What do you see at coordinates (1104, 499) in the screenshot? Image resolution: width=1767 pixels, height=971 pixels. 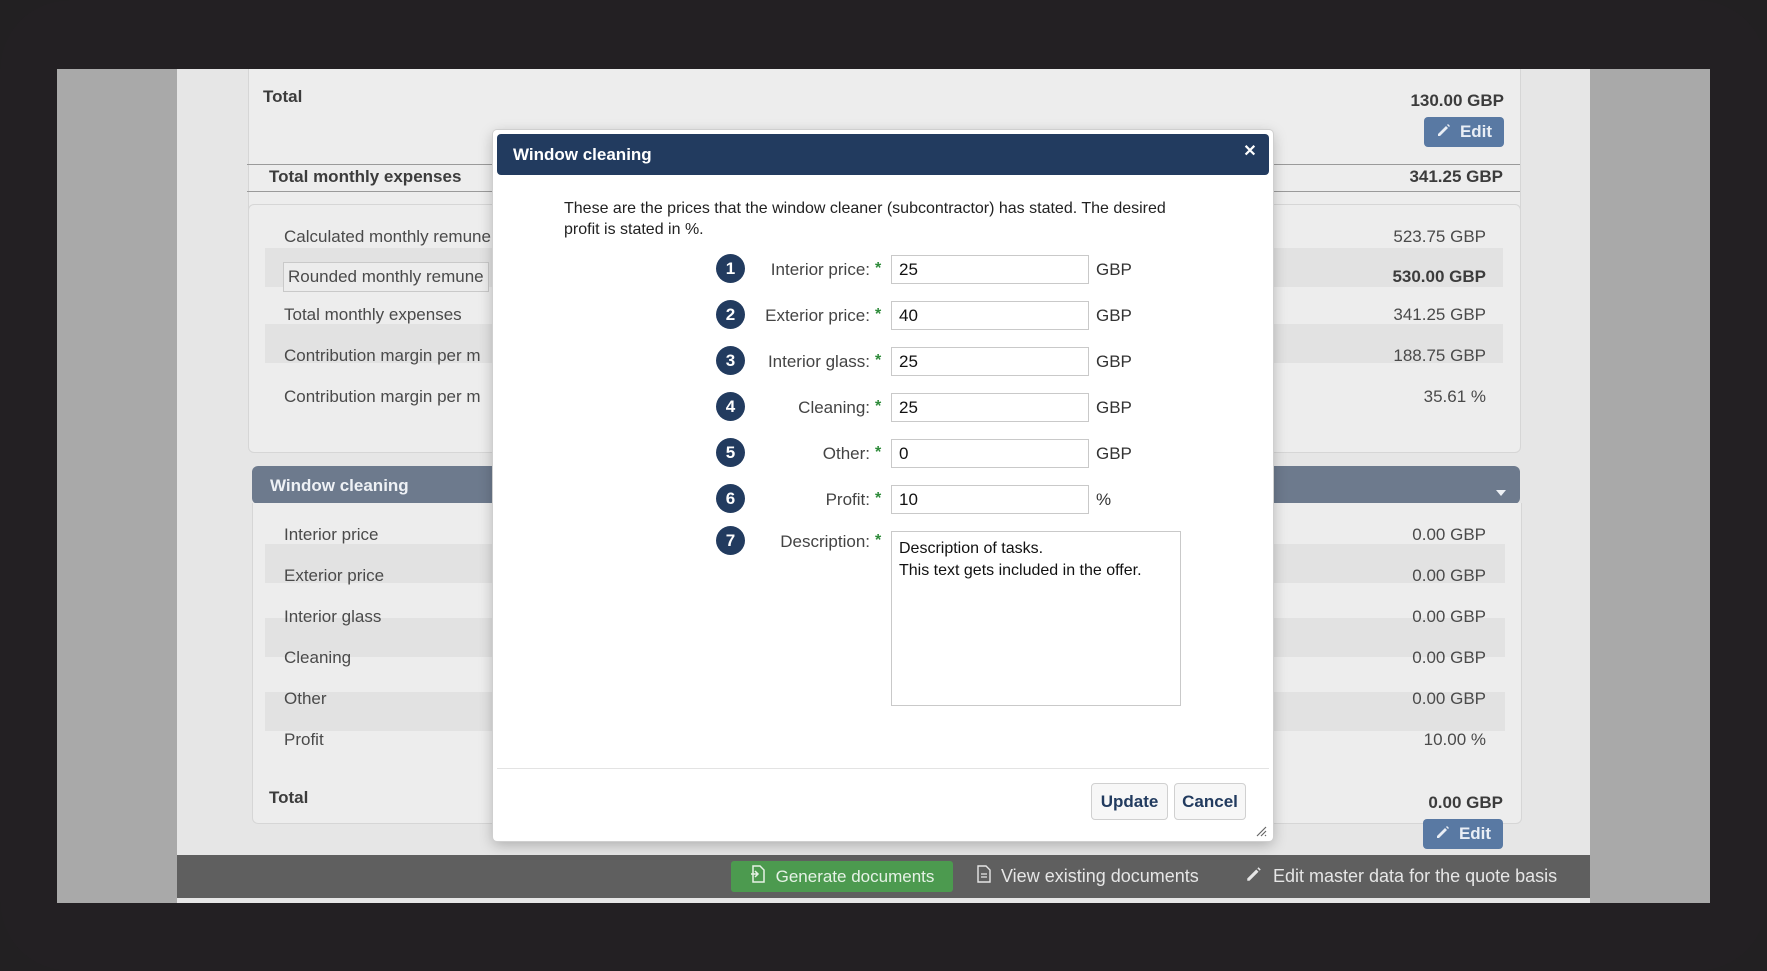 I see `field-unit: %` at bounding box center [1104, 499].